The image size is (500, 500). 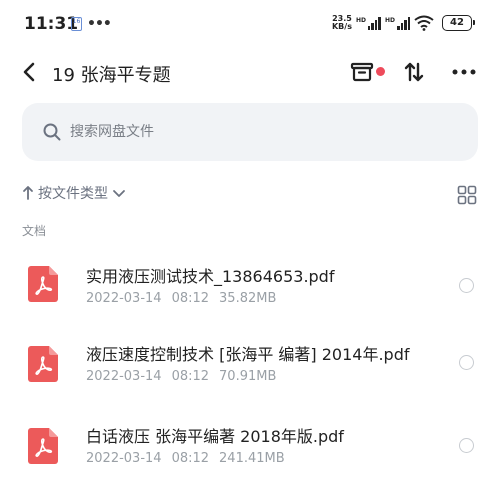 What do you see at coordinates (248, 298) in the screenshot?
I see `file-size: 35.82MB` at bounding box center [248, 298].